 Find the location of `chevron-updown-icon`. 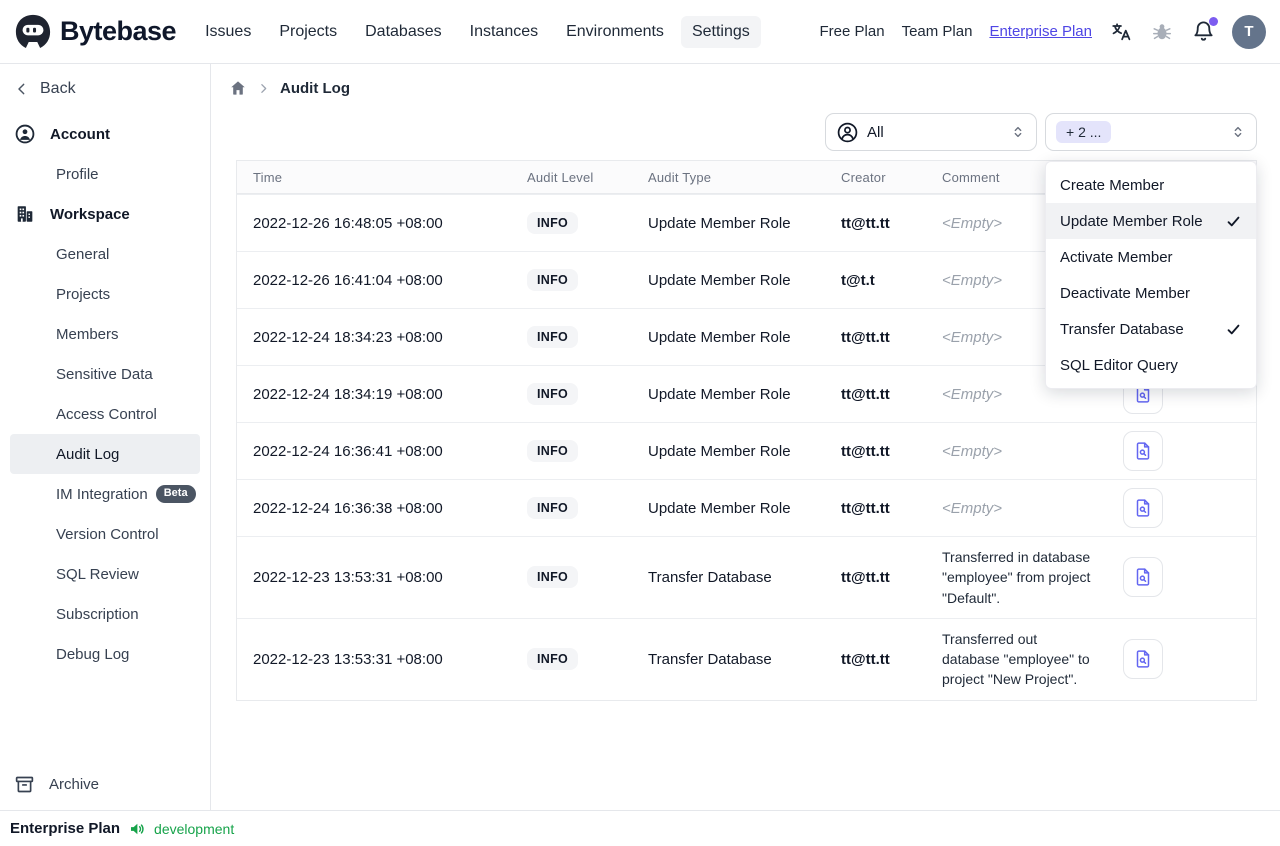

chevron-updown-icon is located at coordinates (1018, 132).